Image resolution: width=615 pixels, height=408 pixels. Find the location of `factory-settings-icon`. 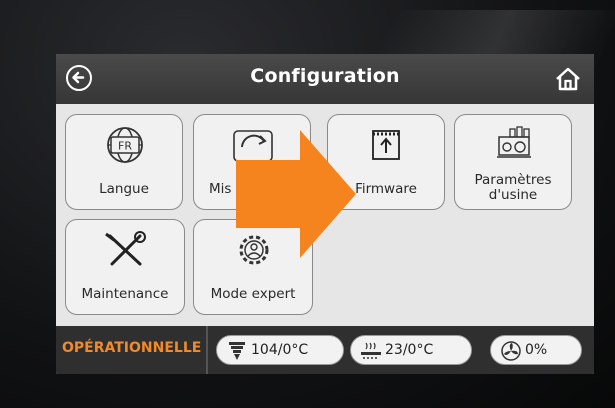

factory-settings-icon is located at coordinates (514, 142).